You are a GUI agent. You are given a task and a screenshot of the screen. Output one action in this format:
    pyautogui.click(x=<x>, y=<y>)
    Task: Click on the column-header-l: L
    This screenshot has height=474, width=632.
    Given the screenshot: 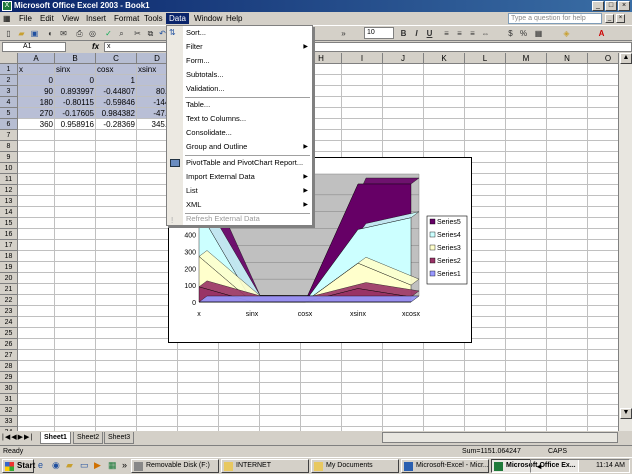 What is the action you would take?
    pyautogui.click(x=485, y=58)
    